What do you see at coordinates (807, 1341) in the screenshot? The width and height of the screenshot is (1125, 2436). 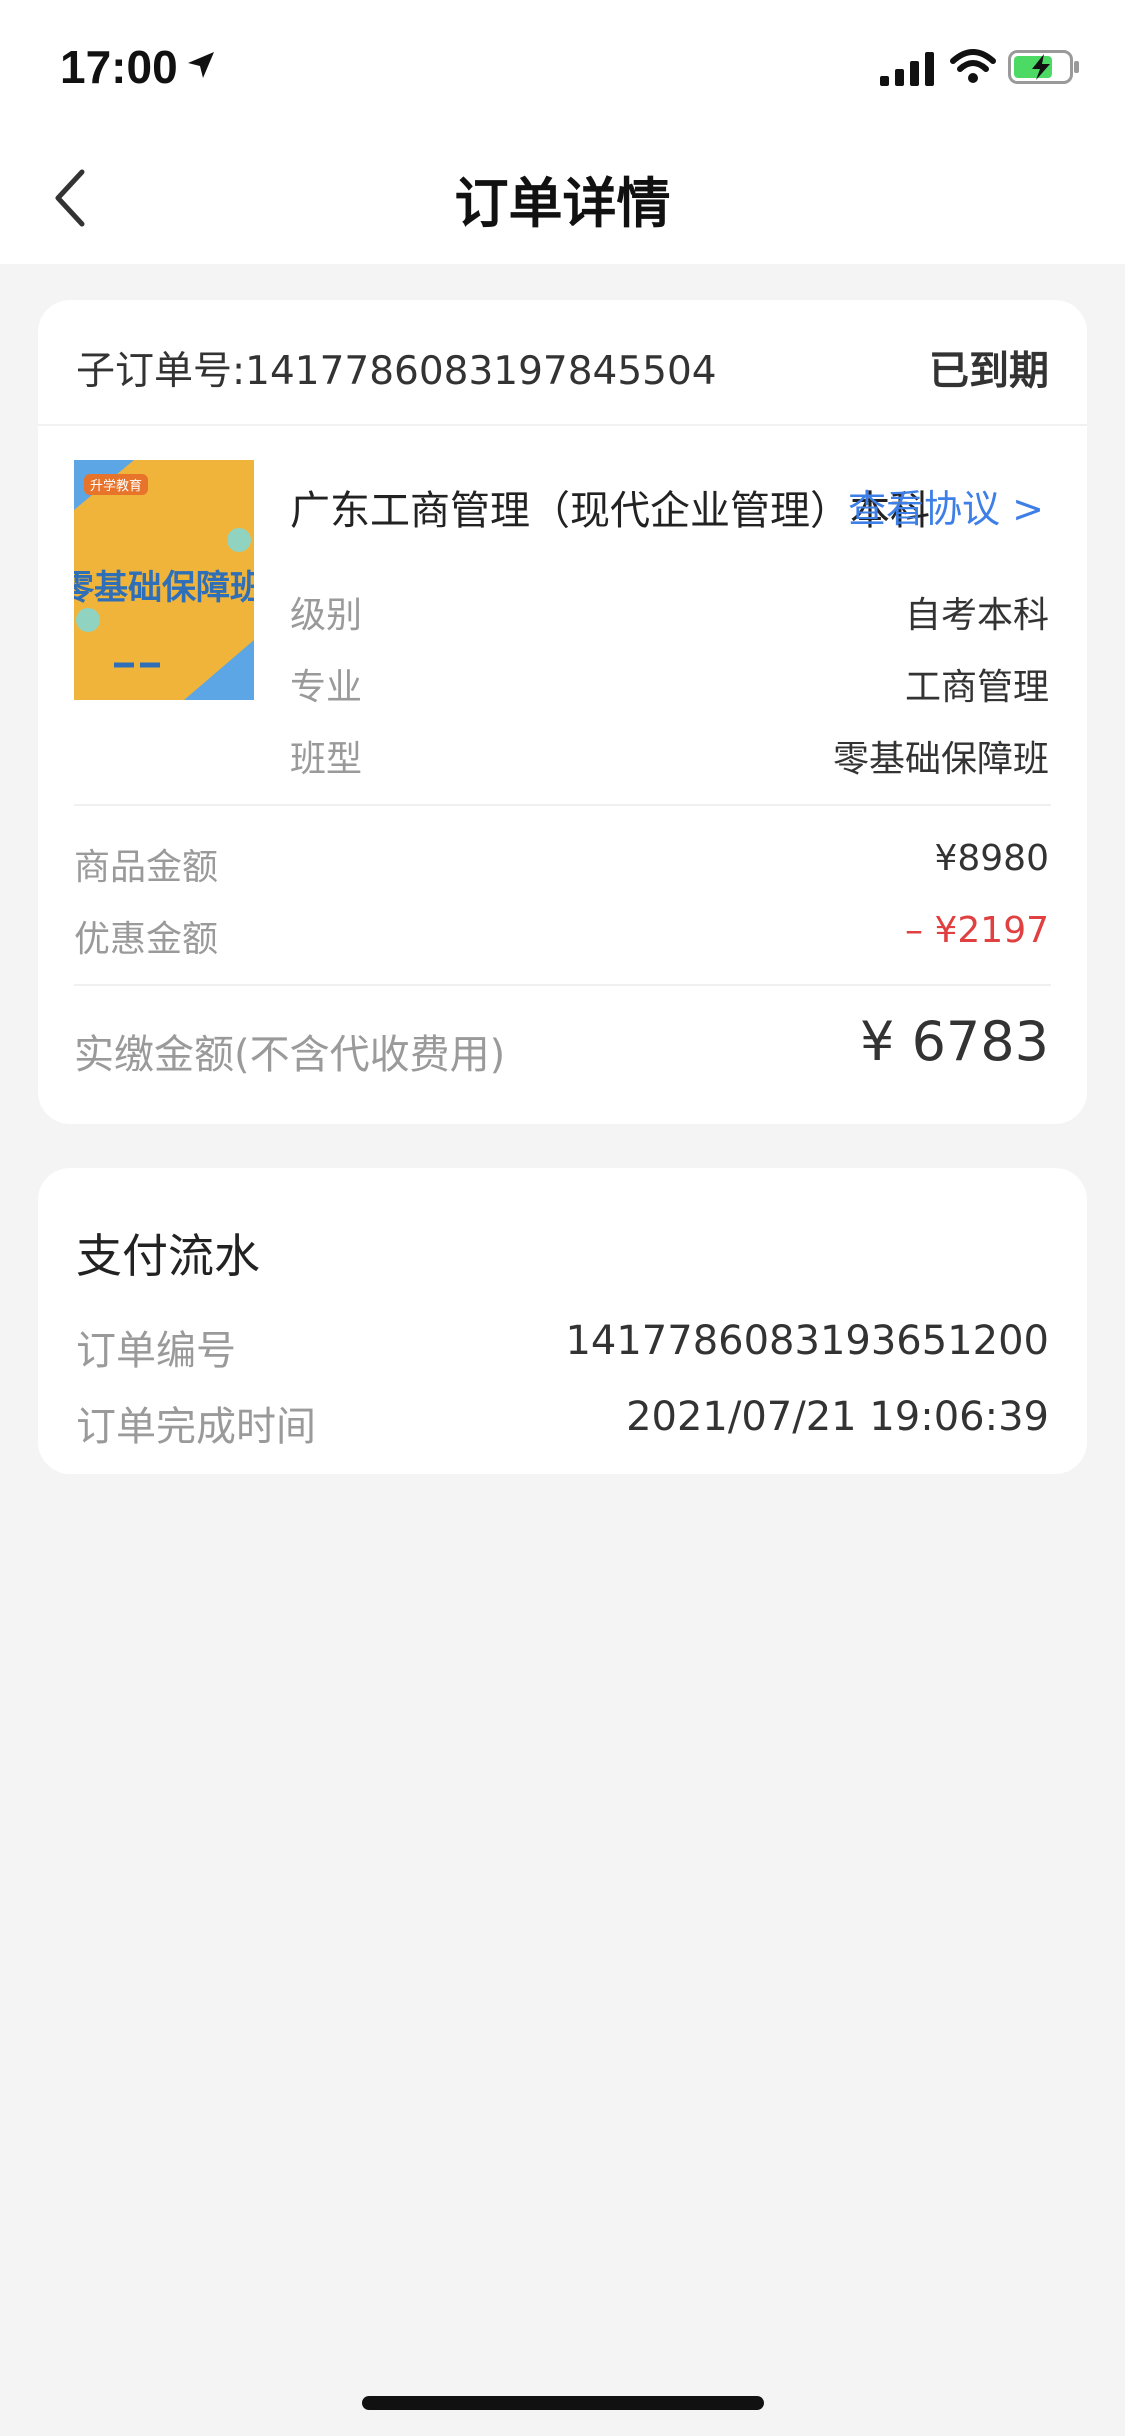 I see `order-number-value: 1417786083193651200` at bounding box center [807, 1341].